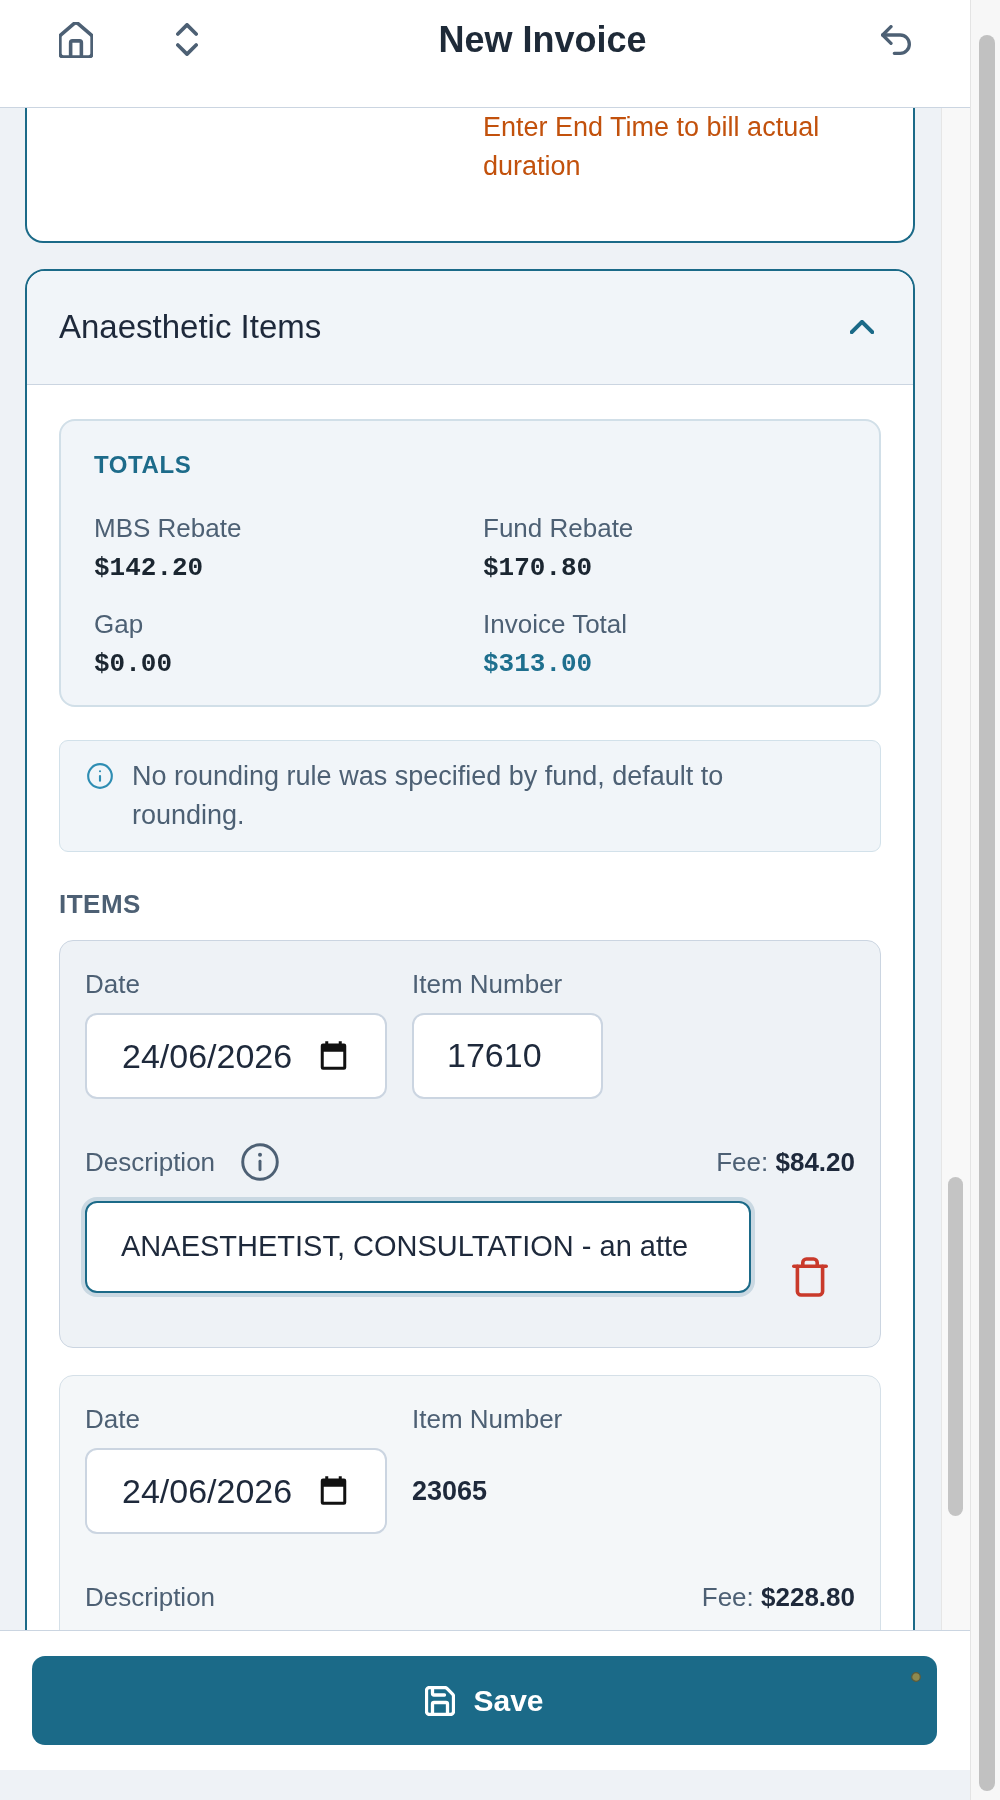  Describe the element at coordinates (168, 528) in the screenshot. I see `total-label: MBS Rebate` at that location.